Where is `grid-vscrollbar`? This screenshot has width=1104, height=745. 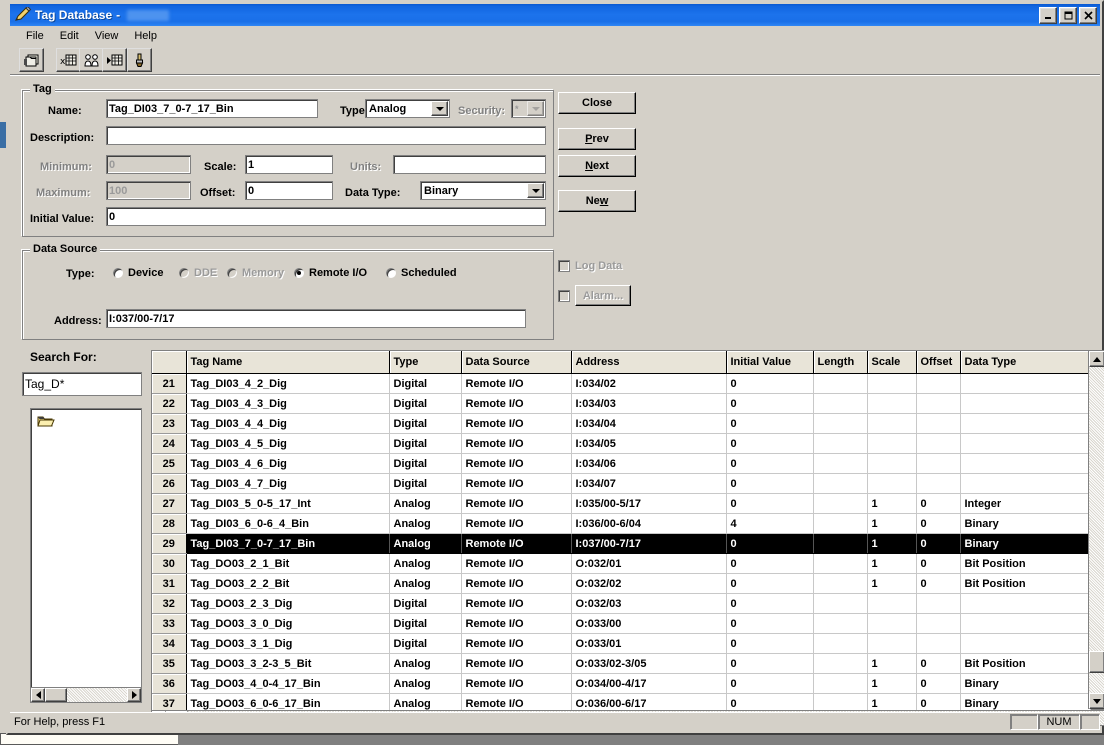 grid-vscrollbar is located at coordinates (1096, 530).